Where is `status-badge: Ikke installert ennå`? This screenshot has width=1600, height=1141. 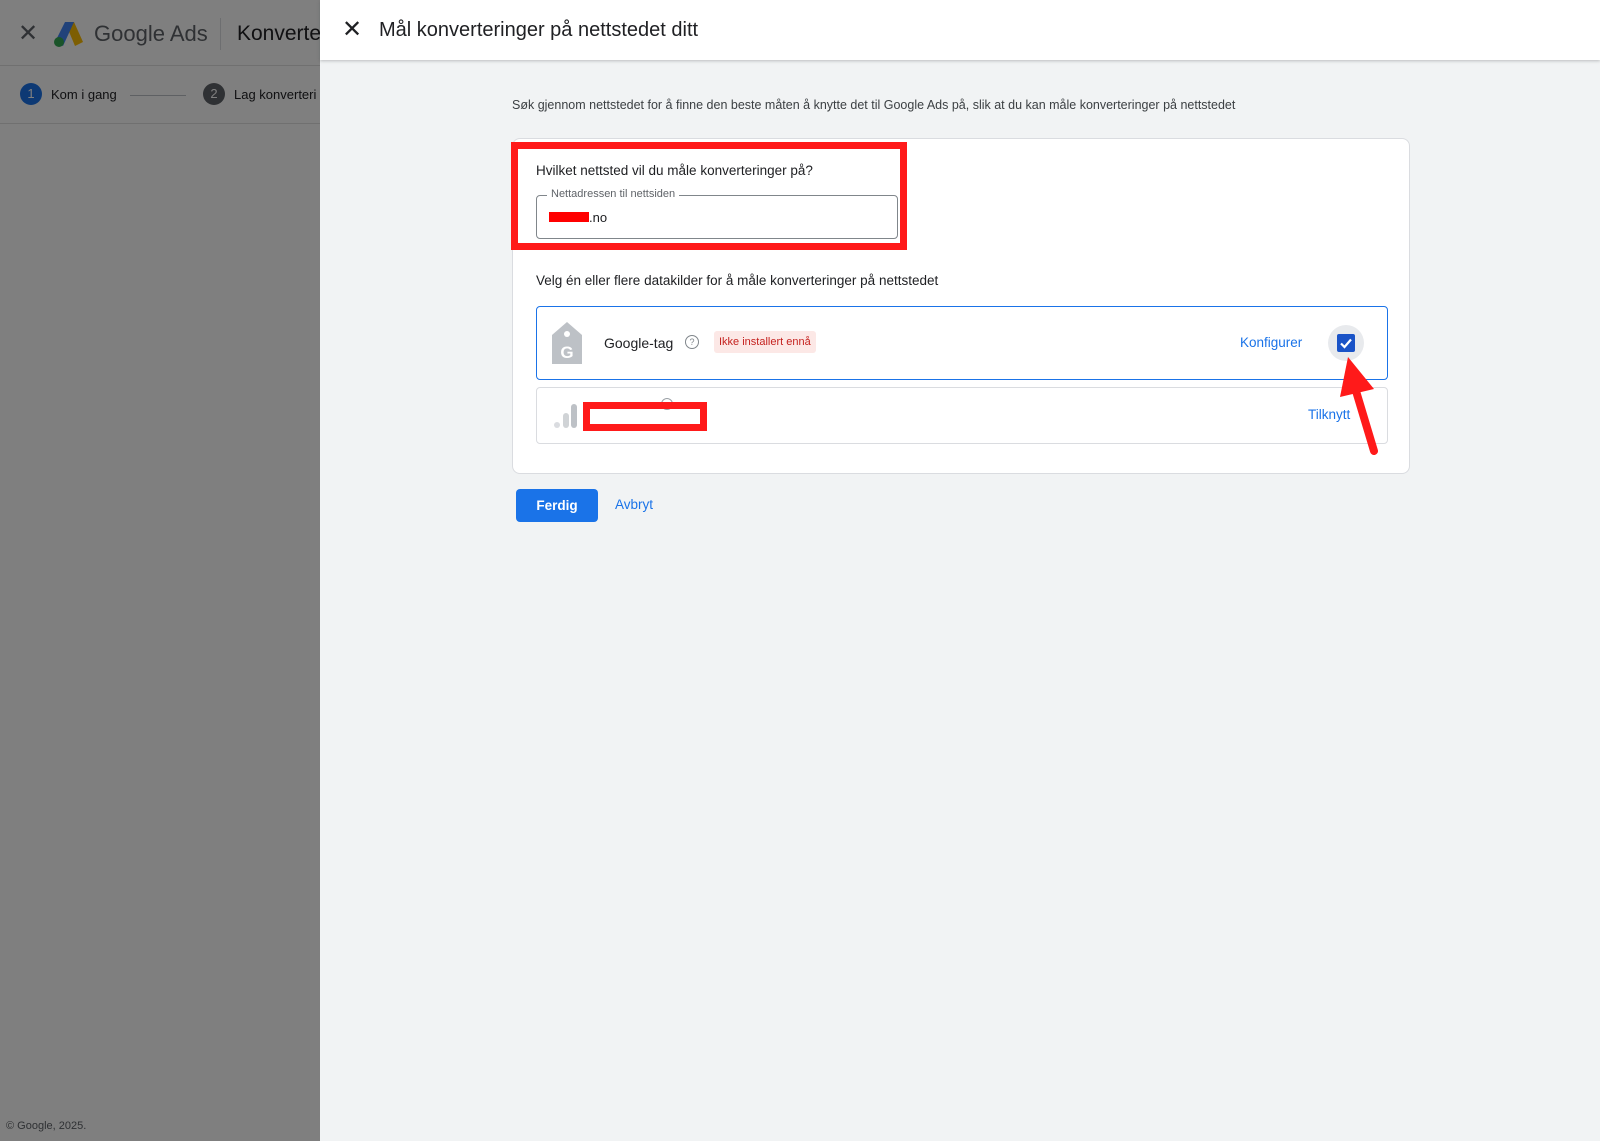
status-badge: Ikke installert ennå is located at coordinates (765, 342).